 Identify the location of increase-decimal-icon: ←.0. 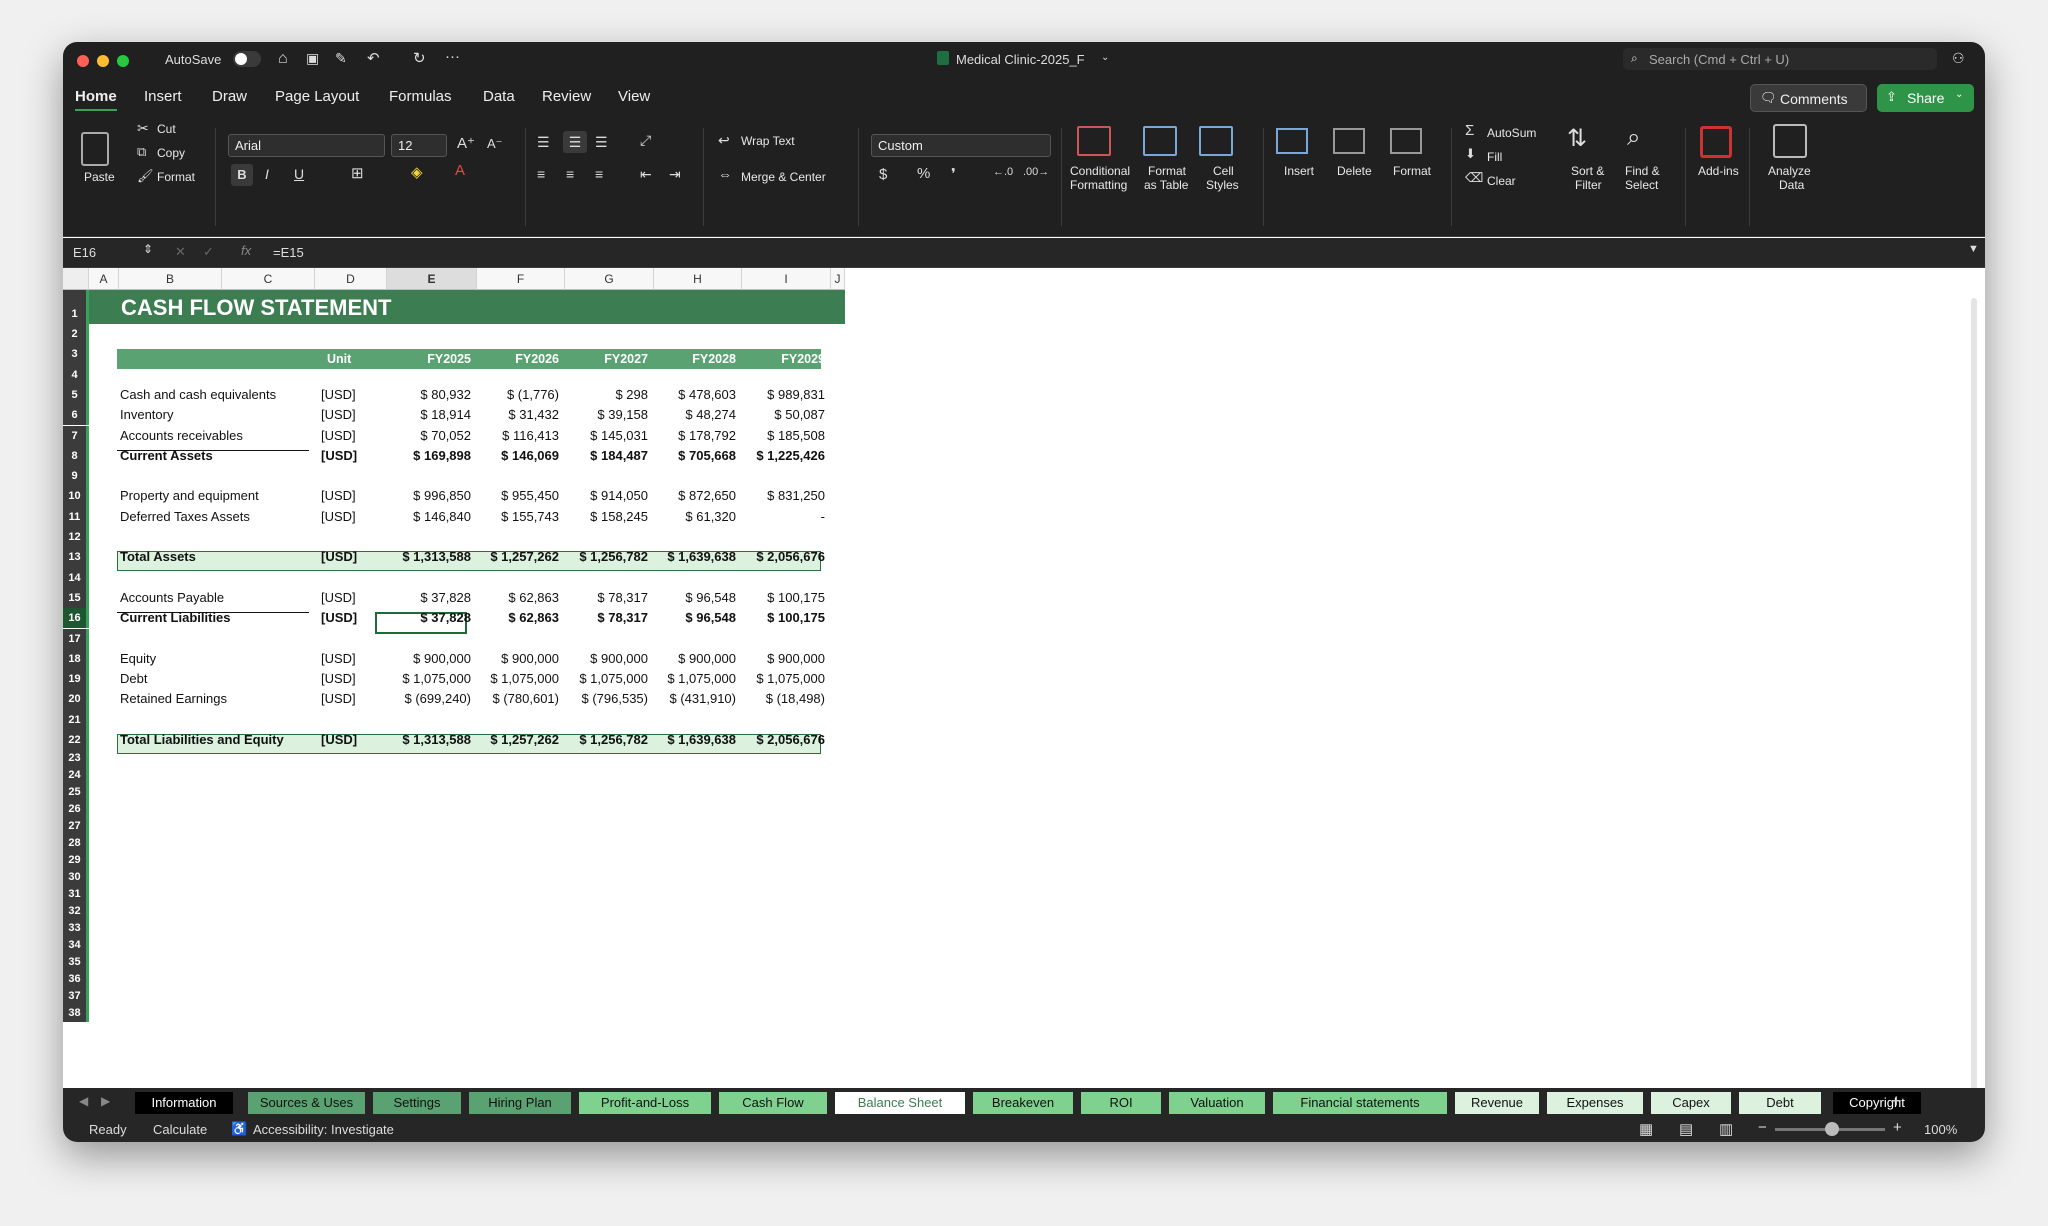
(1003, 172).